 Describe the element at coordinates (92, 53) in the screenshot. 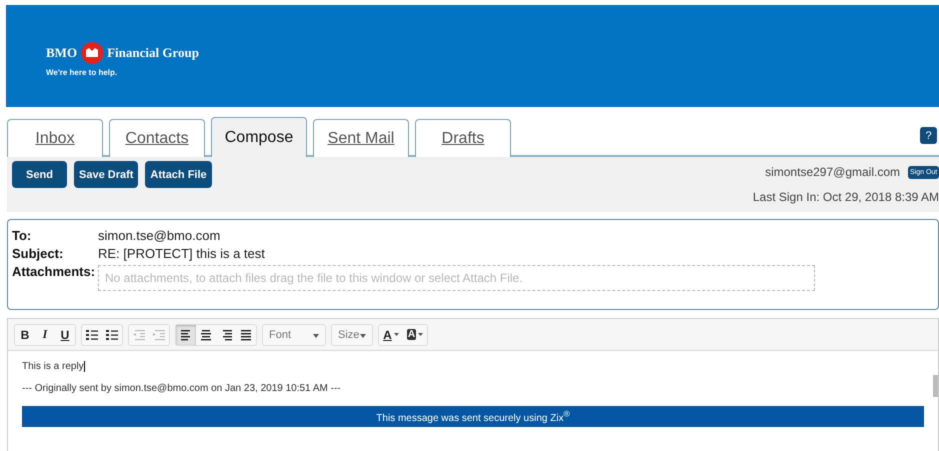

I see `logo-icon` at that location.